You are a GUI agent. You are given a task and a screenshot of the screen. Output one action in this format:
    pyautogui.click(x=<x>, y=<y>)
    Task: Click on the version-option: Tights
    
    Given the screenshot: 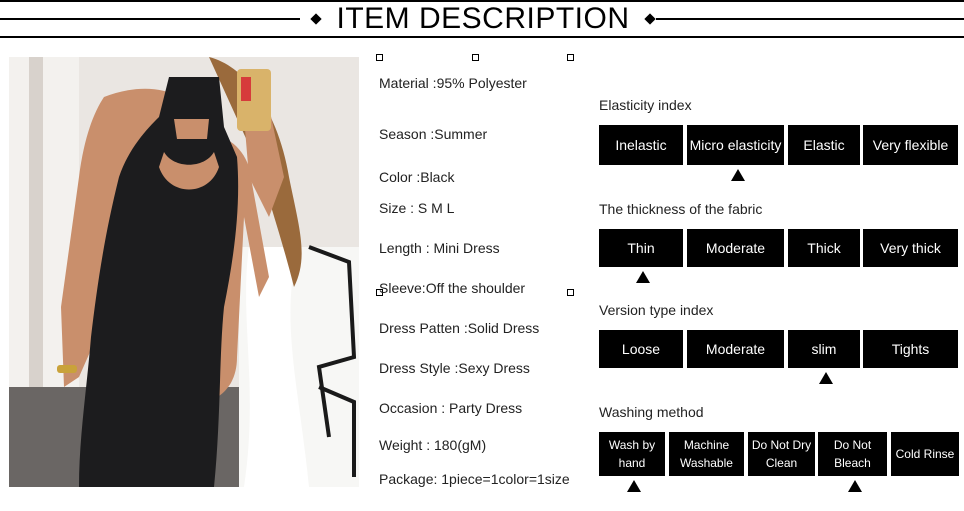 What is the action you would take?
    pyautogui.click(x=910, y=349)
    